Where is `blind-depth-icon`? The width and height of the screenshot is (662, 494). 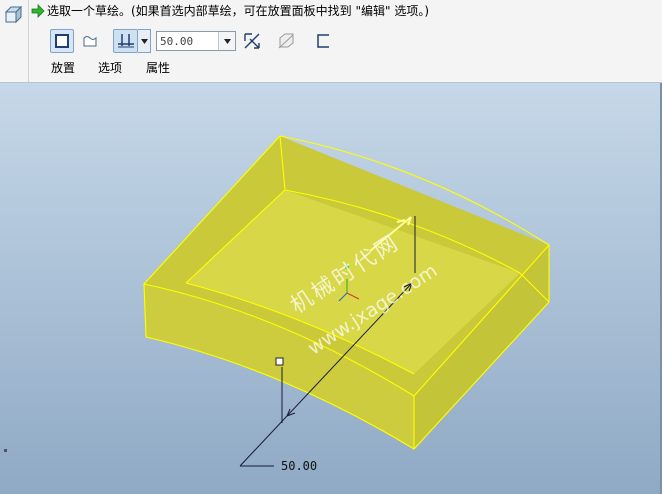 blind-depth-icon is located at coordinates (125, 41).